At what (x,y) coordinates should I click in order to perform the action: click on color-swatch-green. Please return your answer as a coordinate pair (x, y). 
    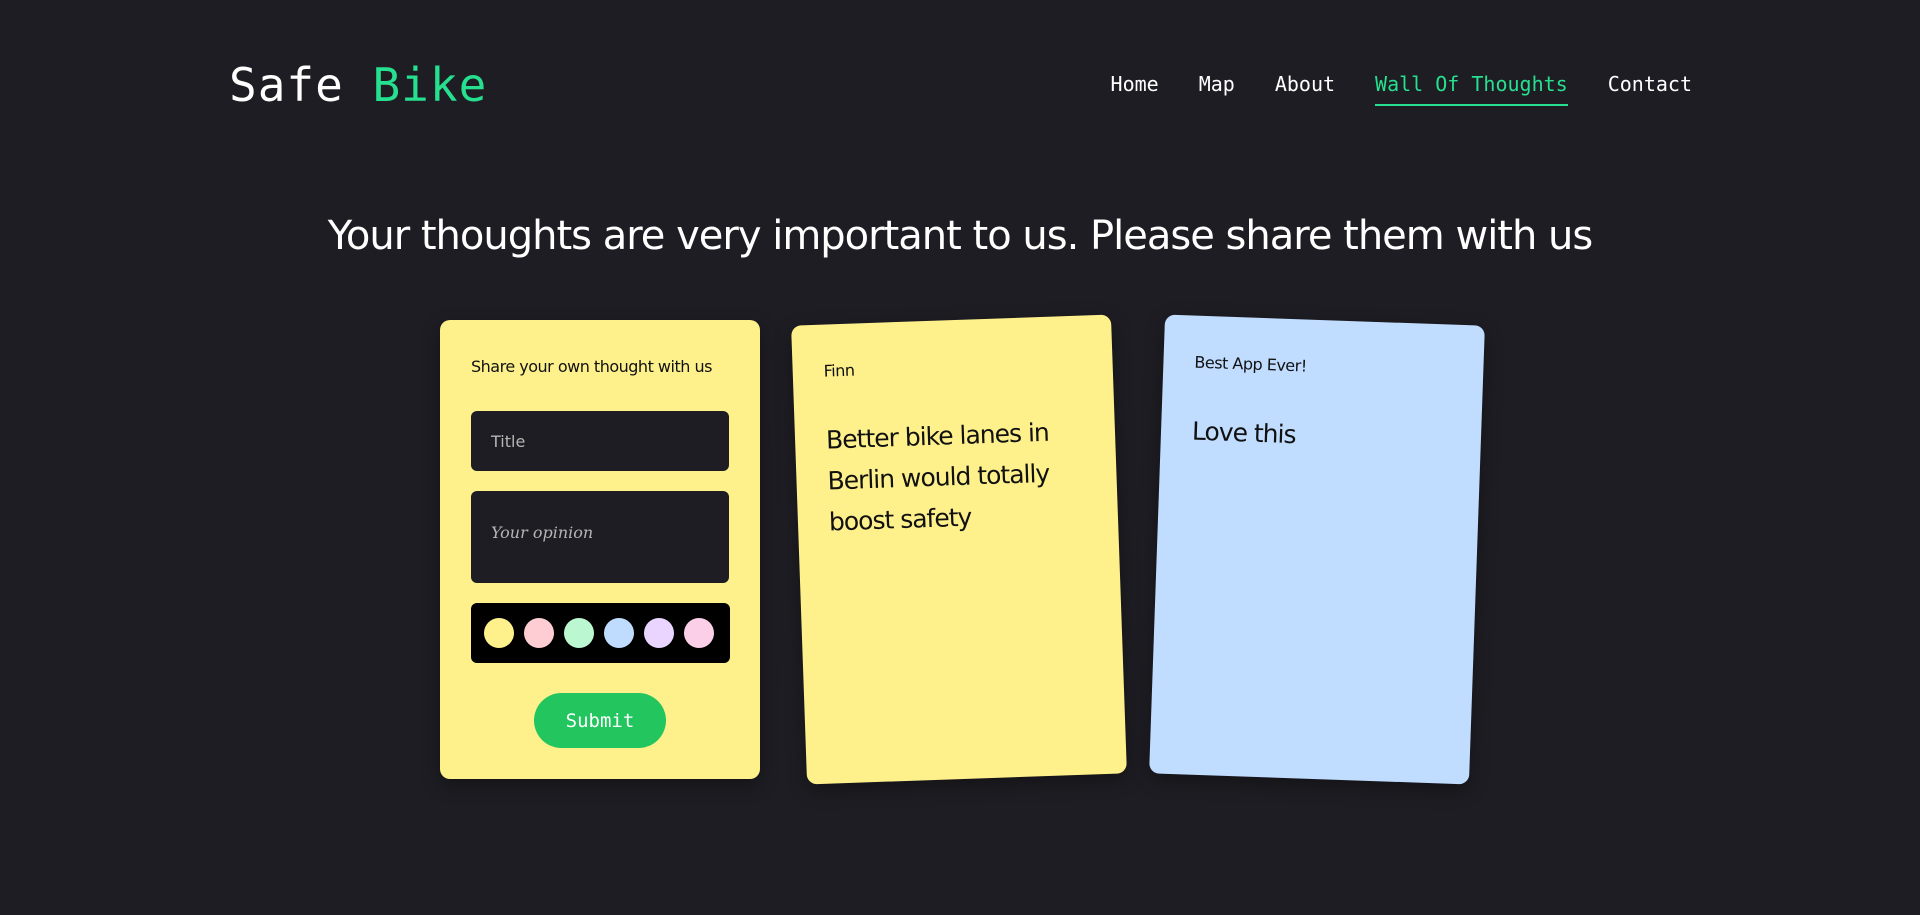
    Looking at the image, I should click on (579, 633).